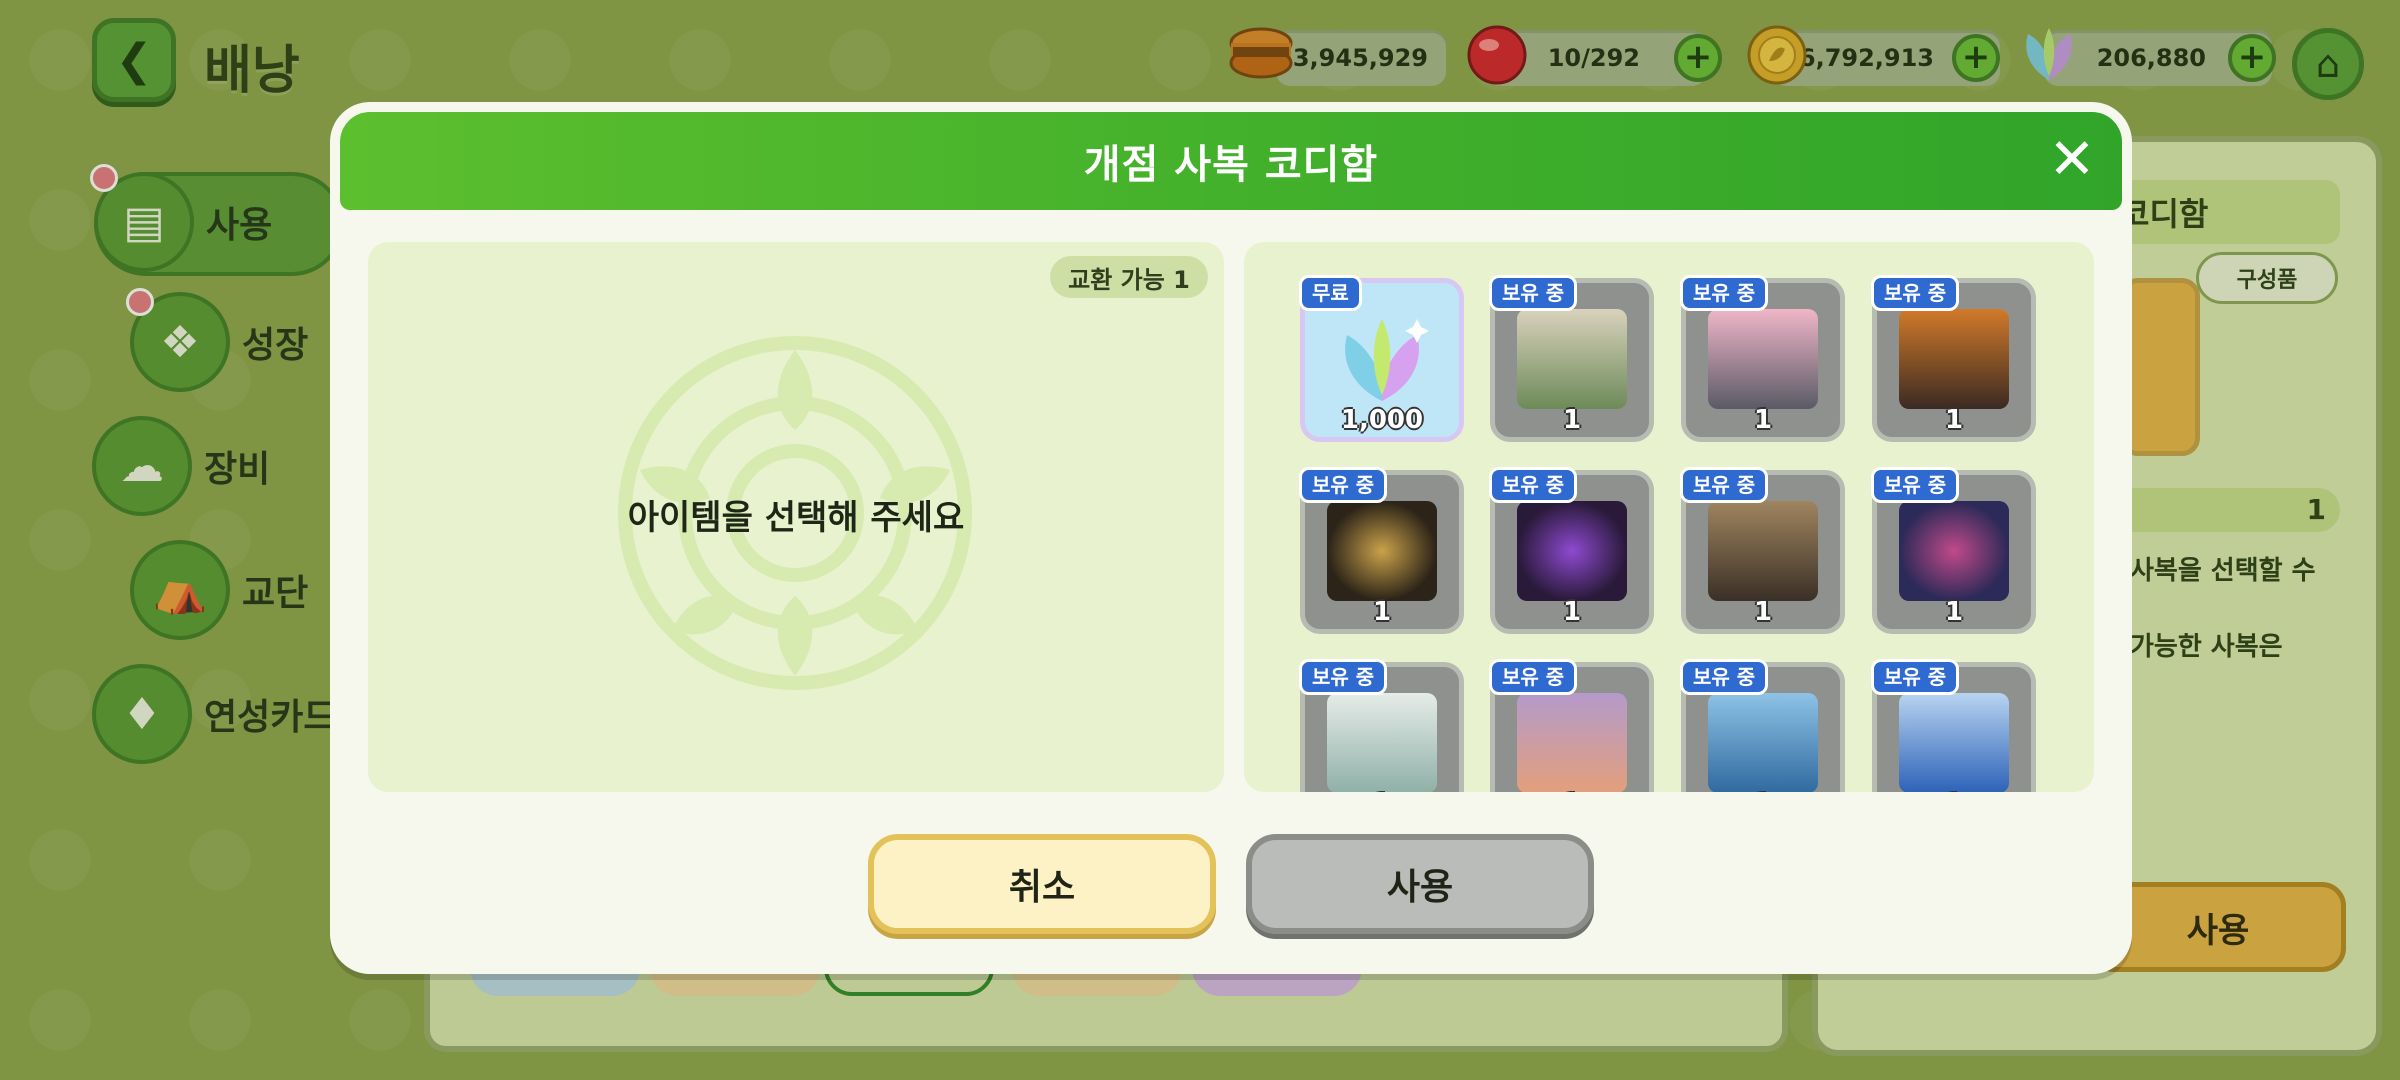 The image size is (2400, 1080). I want to click on free-tag: 무료, so click(1330, 293).